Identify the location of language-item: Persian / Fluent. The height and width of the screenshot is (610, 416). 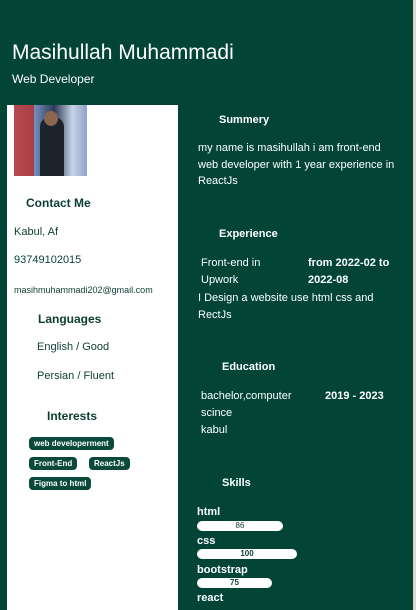
(76, 376).